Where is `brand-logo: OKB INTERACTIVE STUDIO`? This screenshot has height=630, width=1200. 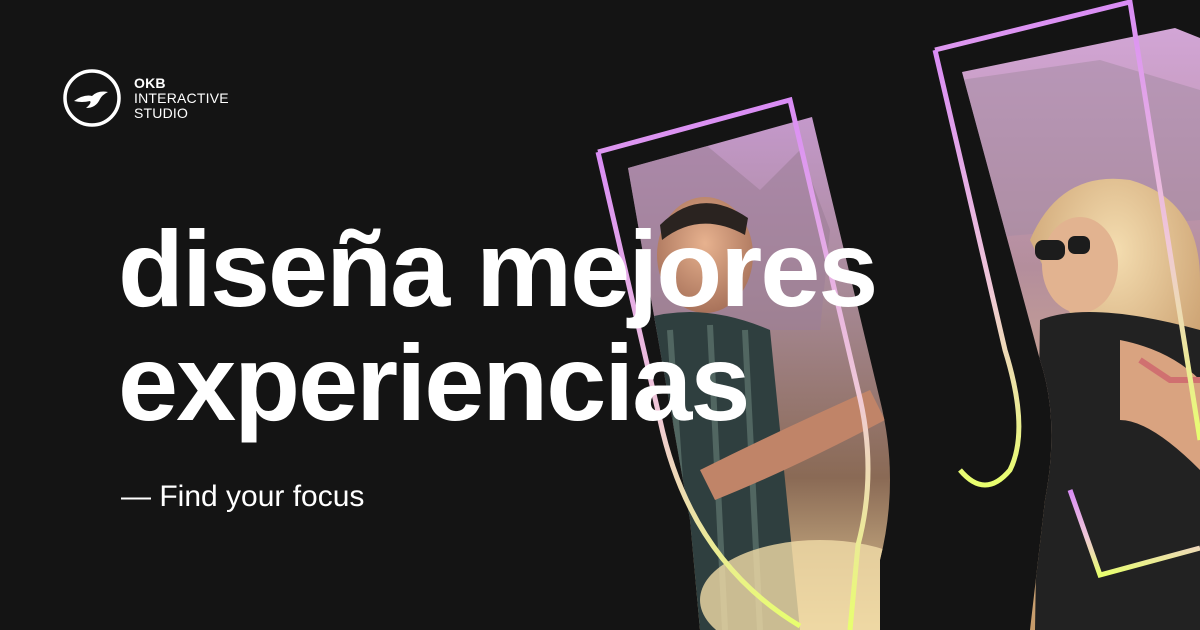 brand-logo: OKB INTERACTIVE STUDIO is located at coordinates (145, 98).